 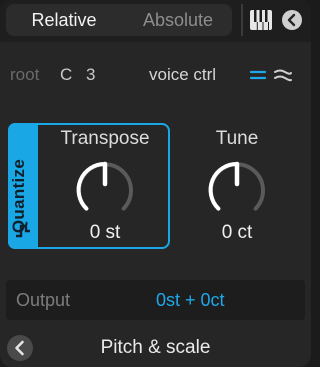 What do you see at coordinates (64, 20) in the screenshot?
I see `tab-relative: Relative` at bounding box center [64, 20].